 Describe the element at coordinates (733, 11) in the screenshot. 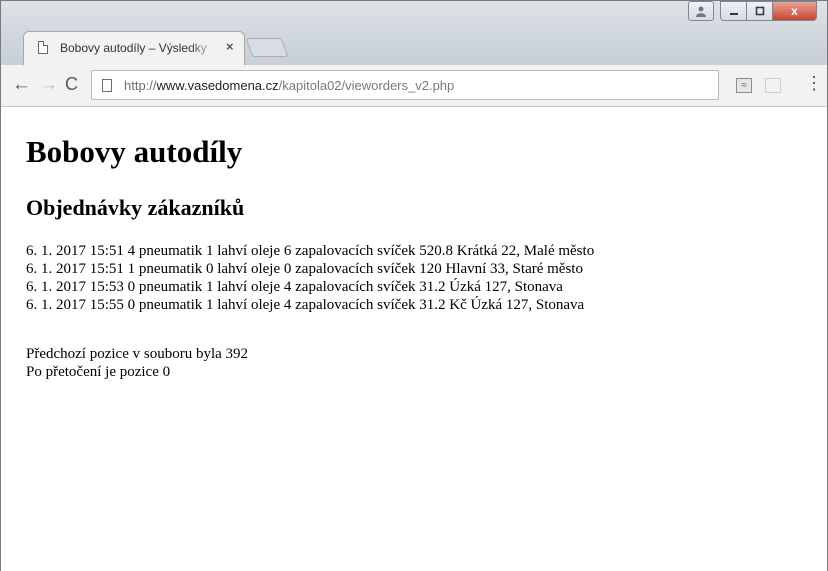

I see `minimize-button` at that location.